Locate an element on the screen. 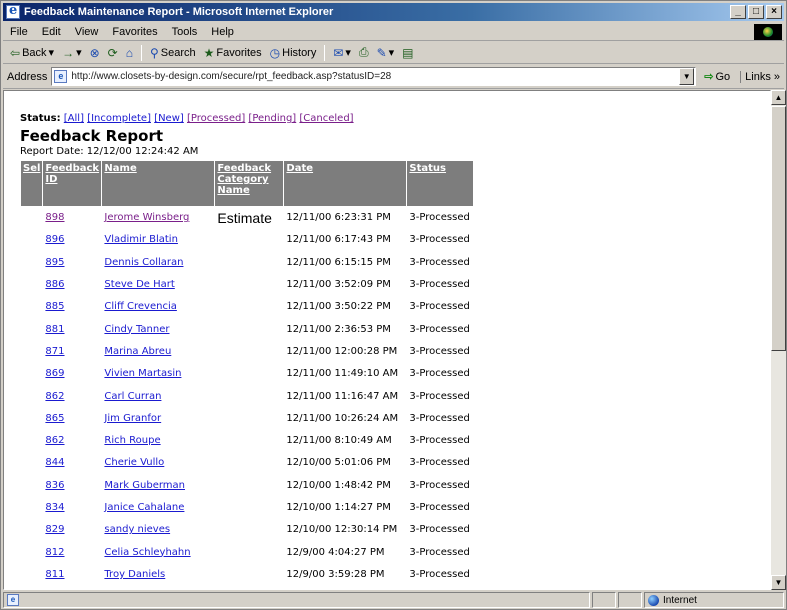 The height and width of the screenshot is (610, 787). customer-name-link: Rich Roupe is located at coordinates (132, 440).